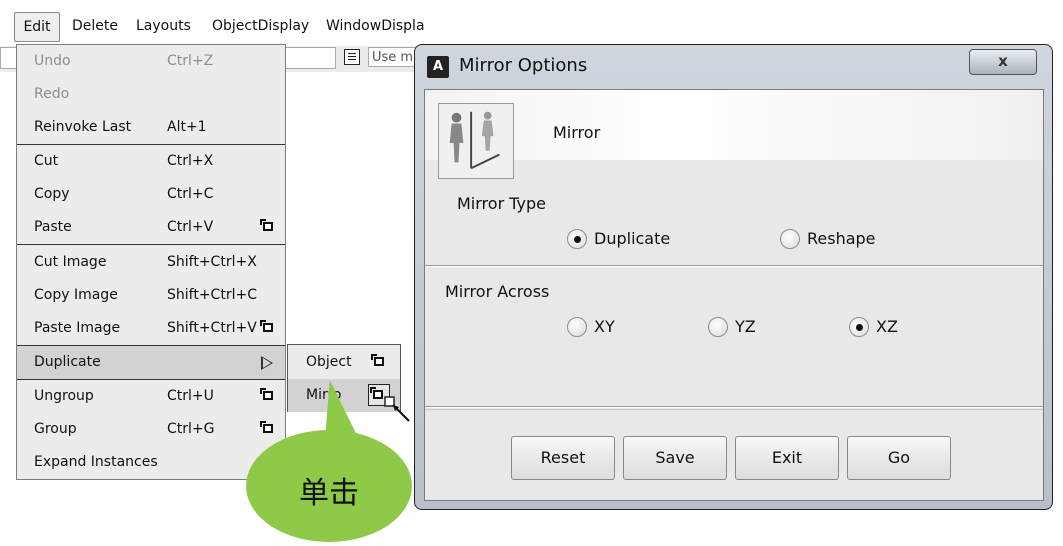 The height and width of the screenshot is (546, 1063). Describe the element at coordinates (52, 61) in the screenshot. I see `menu-item-label: Undo` at that location.